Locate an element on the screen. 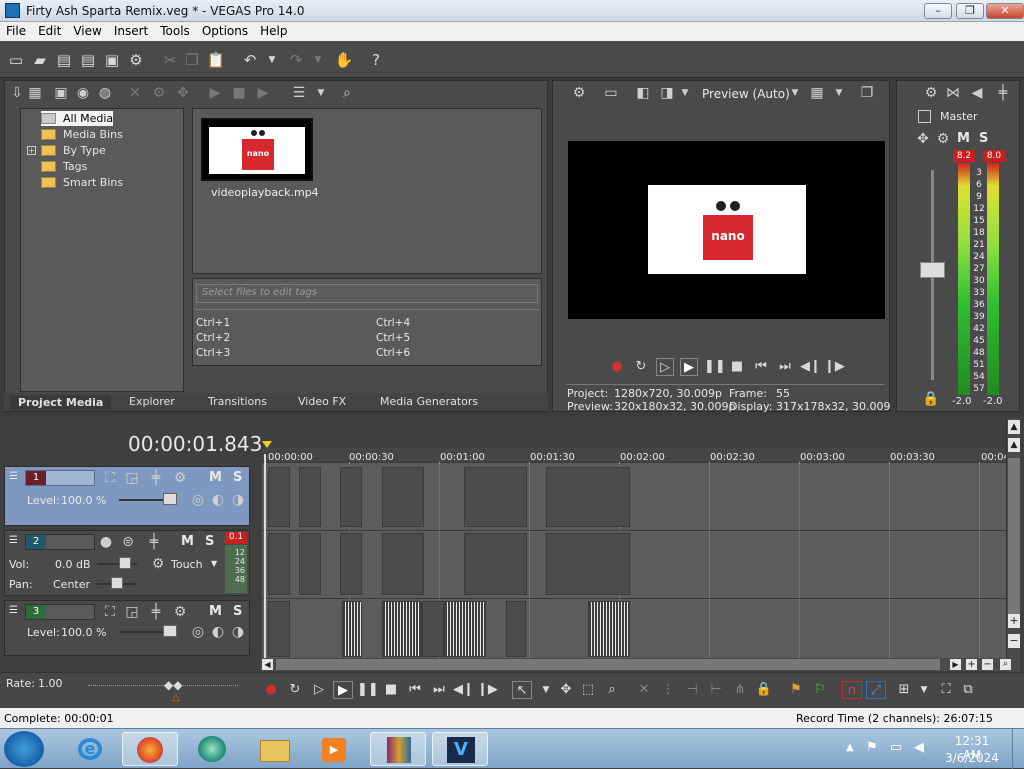 This screenshot has height=769, width=1024. envelope-tool-icon: ✥ is located at coordinates (566, 690).